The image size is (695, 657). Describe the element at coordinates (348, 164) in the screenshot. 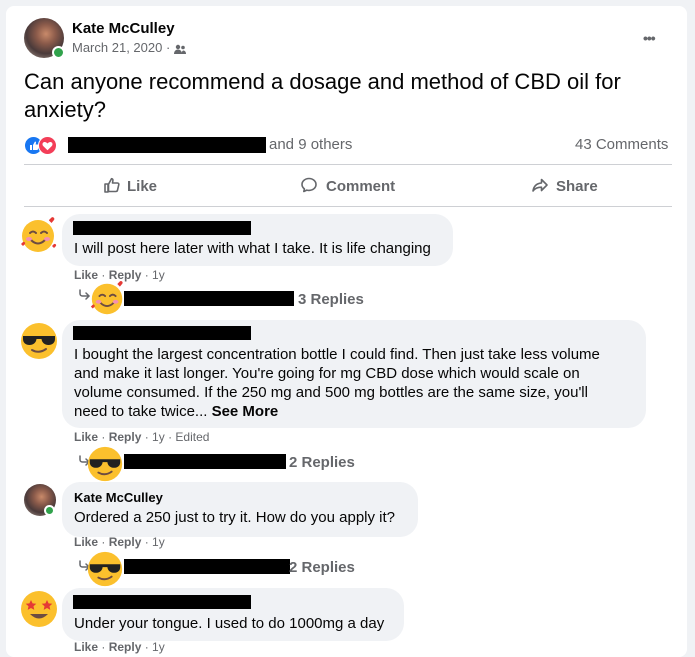

I see `divider-top` at that location.